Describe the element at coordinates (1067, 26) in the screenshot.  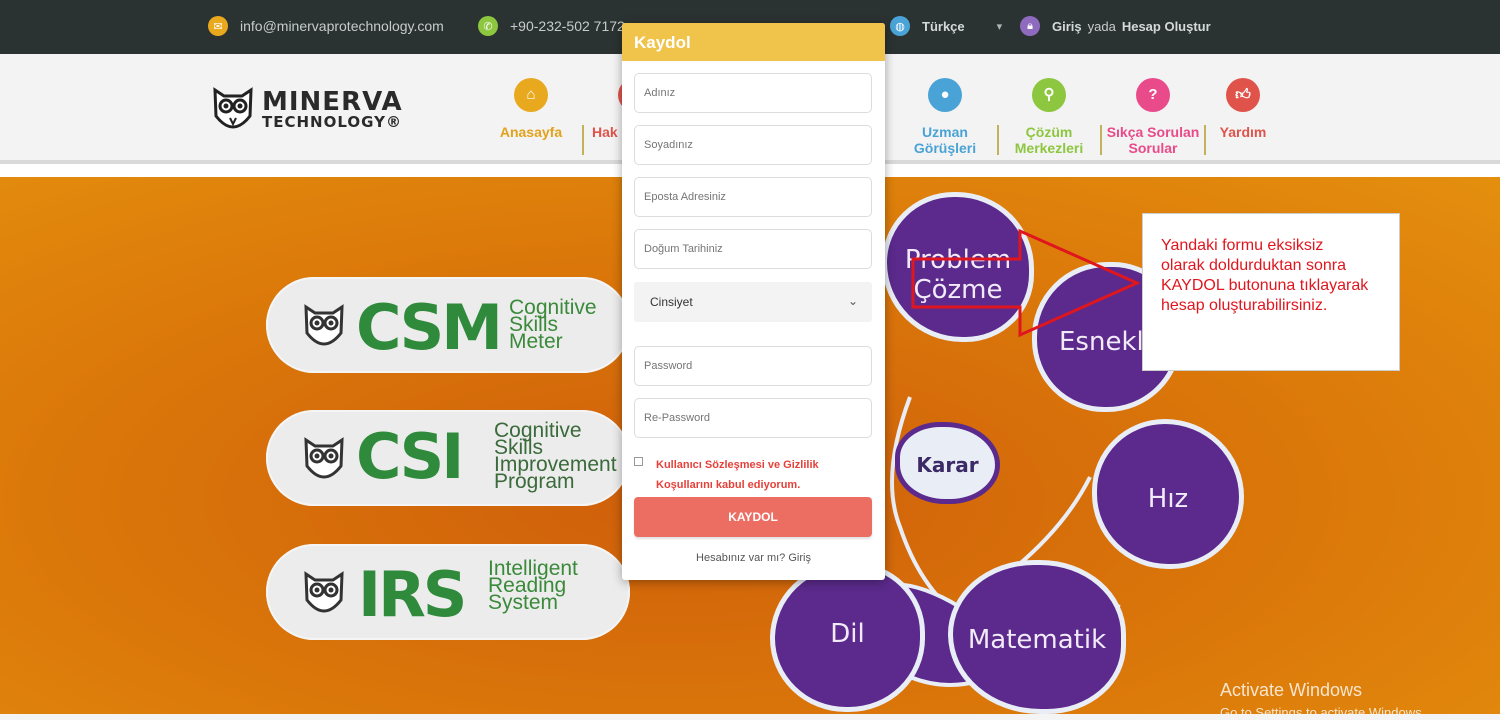
I see `login-link: Giriş` at that location.